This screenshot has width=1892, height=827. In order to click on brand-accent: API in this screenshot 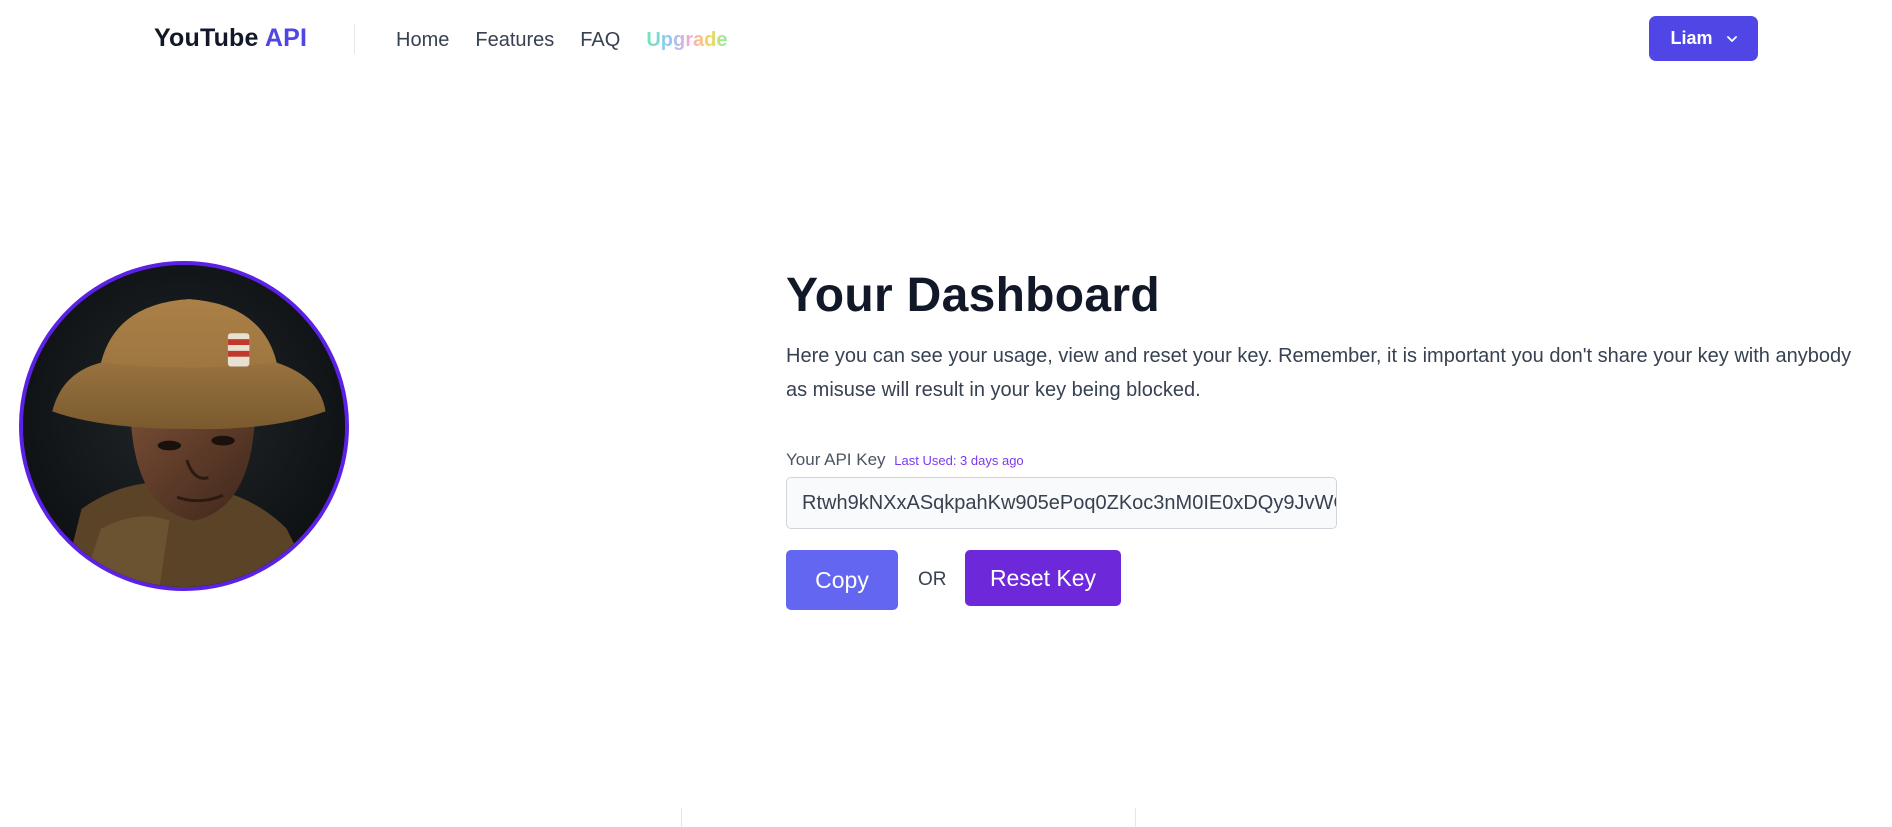, I will do `click(286, 38)`.